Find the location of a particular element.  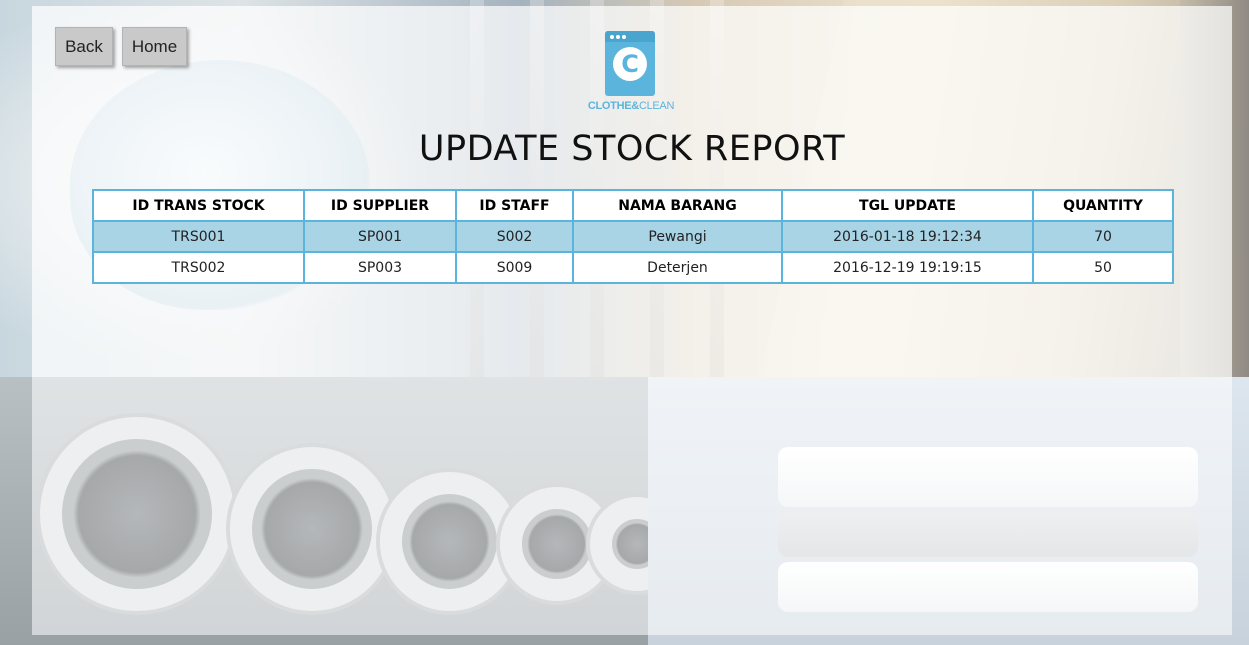

home-button: Home is located at coordinates (154, 46).